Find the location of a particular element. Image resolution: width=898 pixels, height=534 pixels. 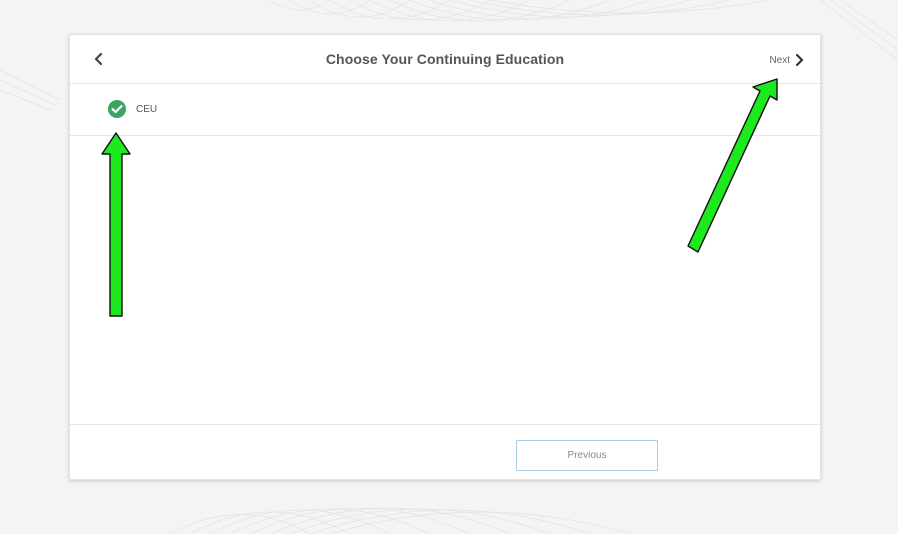

previous-button: Previous is located at coordinates (587, 455).